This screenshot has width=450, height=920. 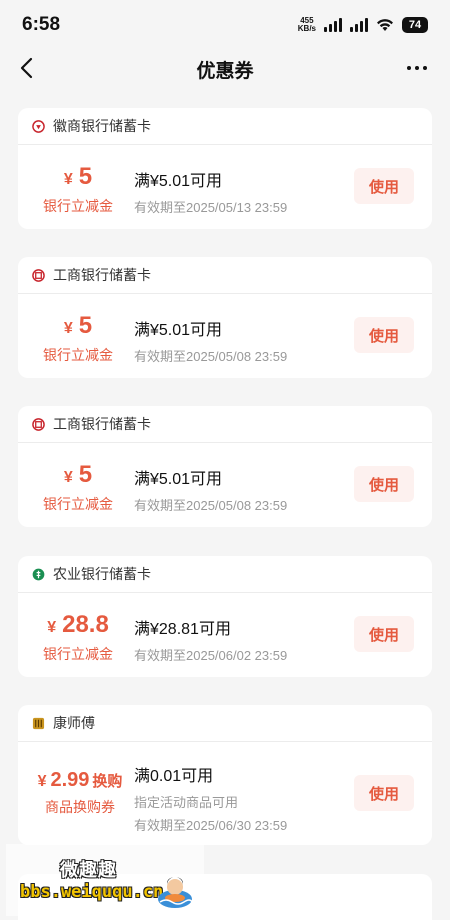 I want to click on coupon-expiry: 有效期至2025/05/13 23:59, so click(x=211, y=207).